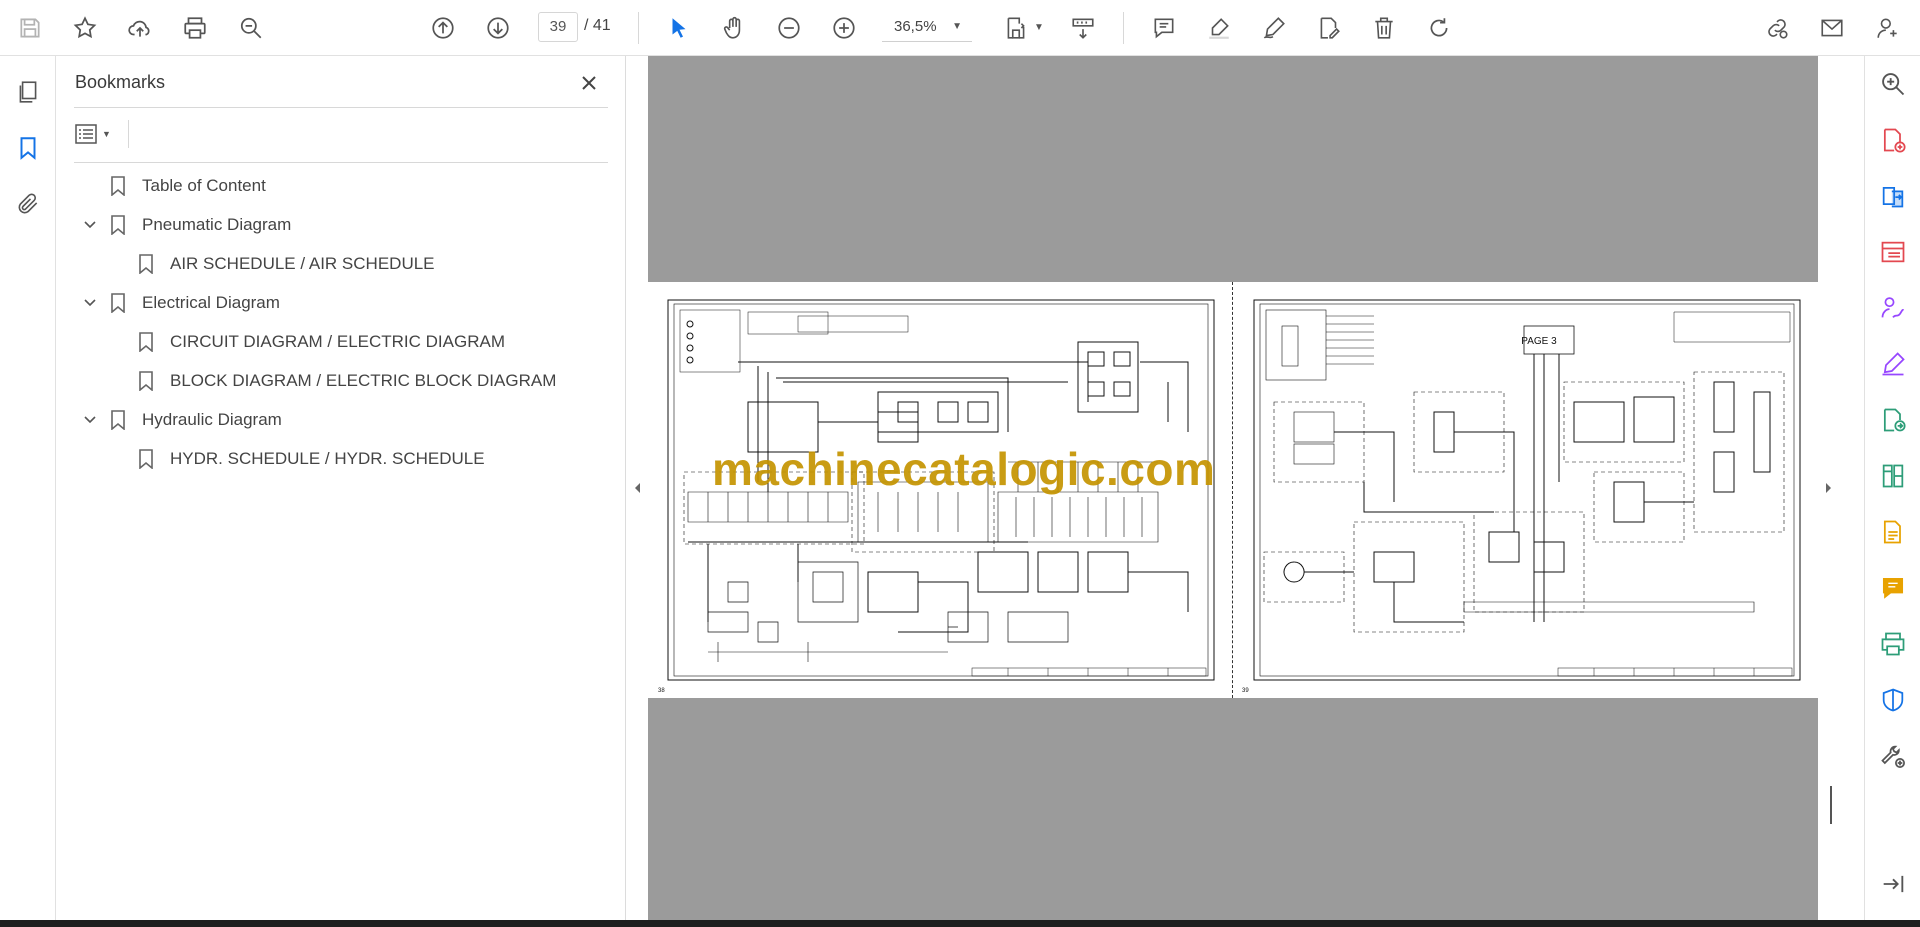 The image size is (1920, 927). What do you see at coordinates (661, 691) in the screenshot?
I see `page-number-label: 38` at bounding box center [661, 691].